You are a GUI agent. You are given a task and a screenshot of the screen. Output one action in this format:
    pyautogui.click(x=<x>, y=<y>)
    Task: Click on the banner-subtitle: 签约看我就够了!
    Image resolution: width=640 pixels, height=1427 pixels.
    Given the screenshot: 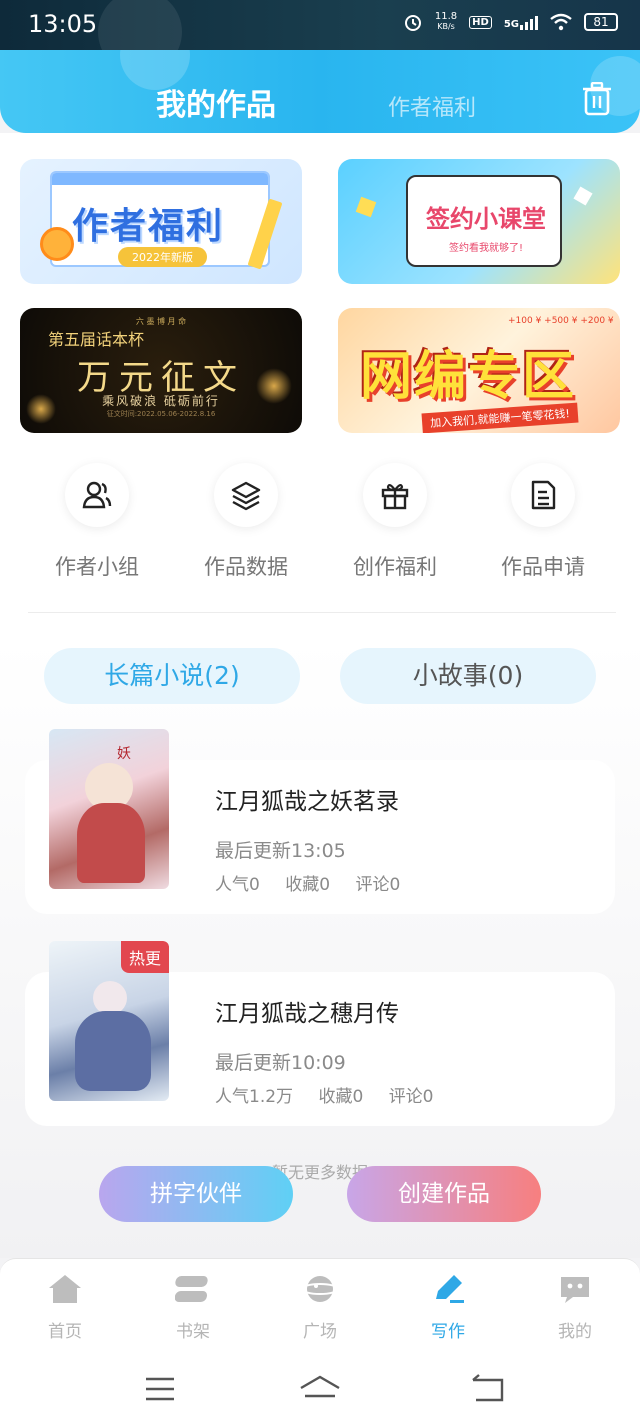 What is the action you would take?
    pyautogui.click(x=485, y=248)
    